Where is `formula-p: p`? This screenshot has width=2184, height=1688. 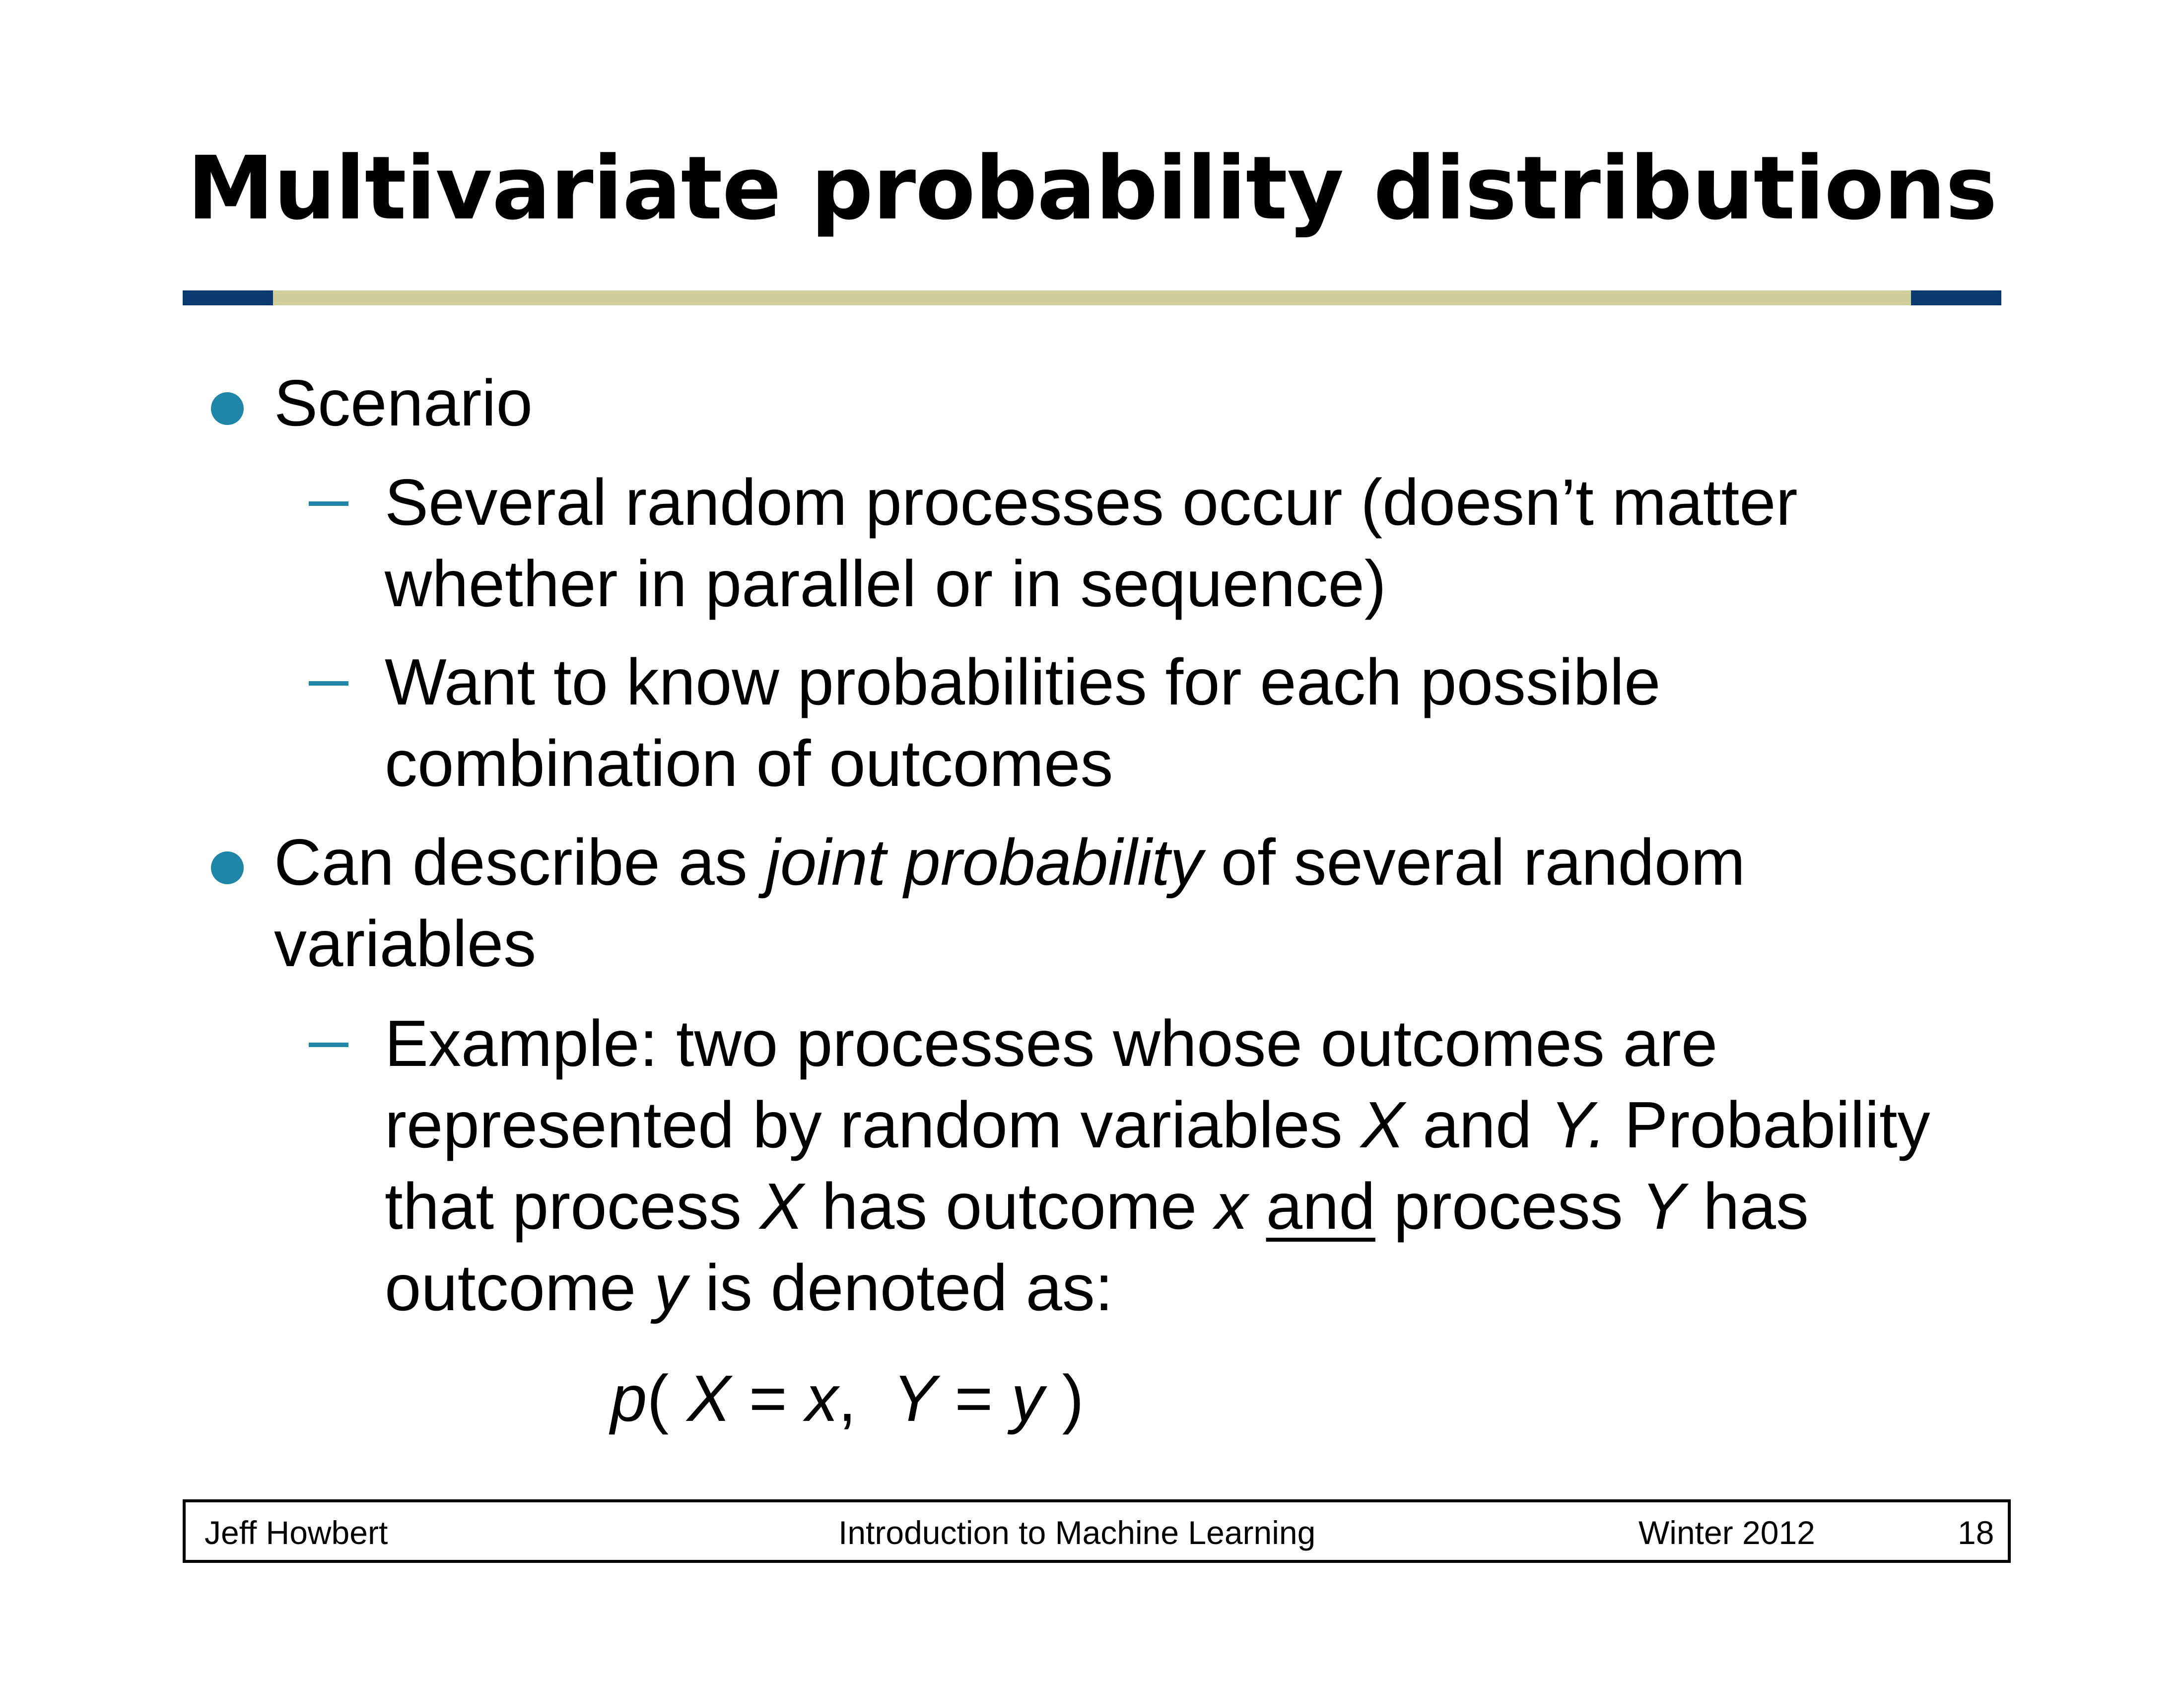
formula-p: p is located at coordinates (629, 1398).